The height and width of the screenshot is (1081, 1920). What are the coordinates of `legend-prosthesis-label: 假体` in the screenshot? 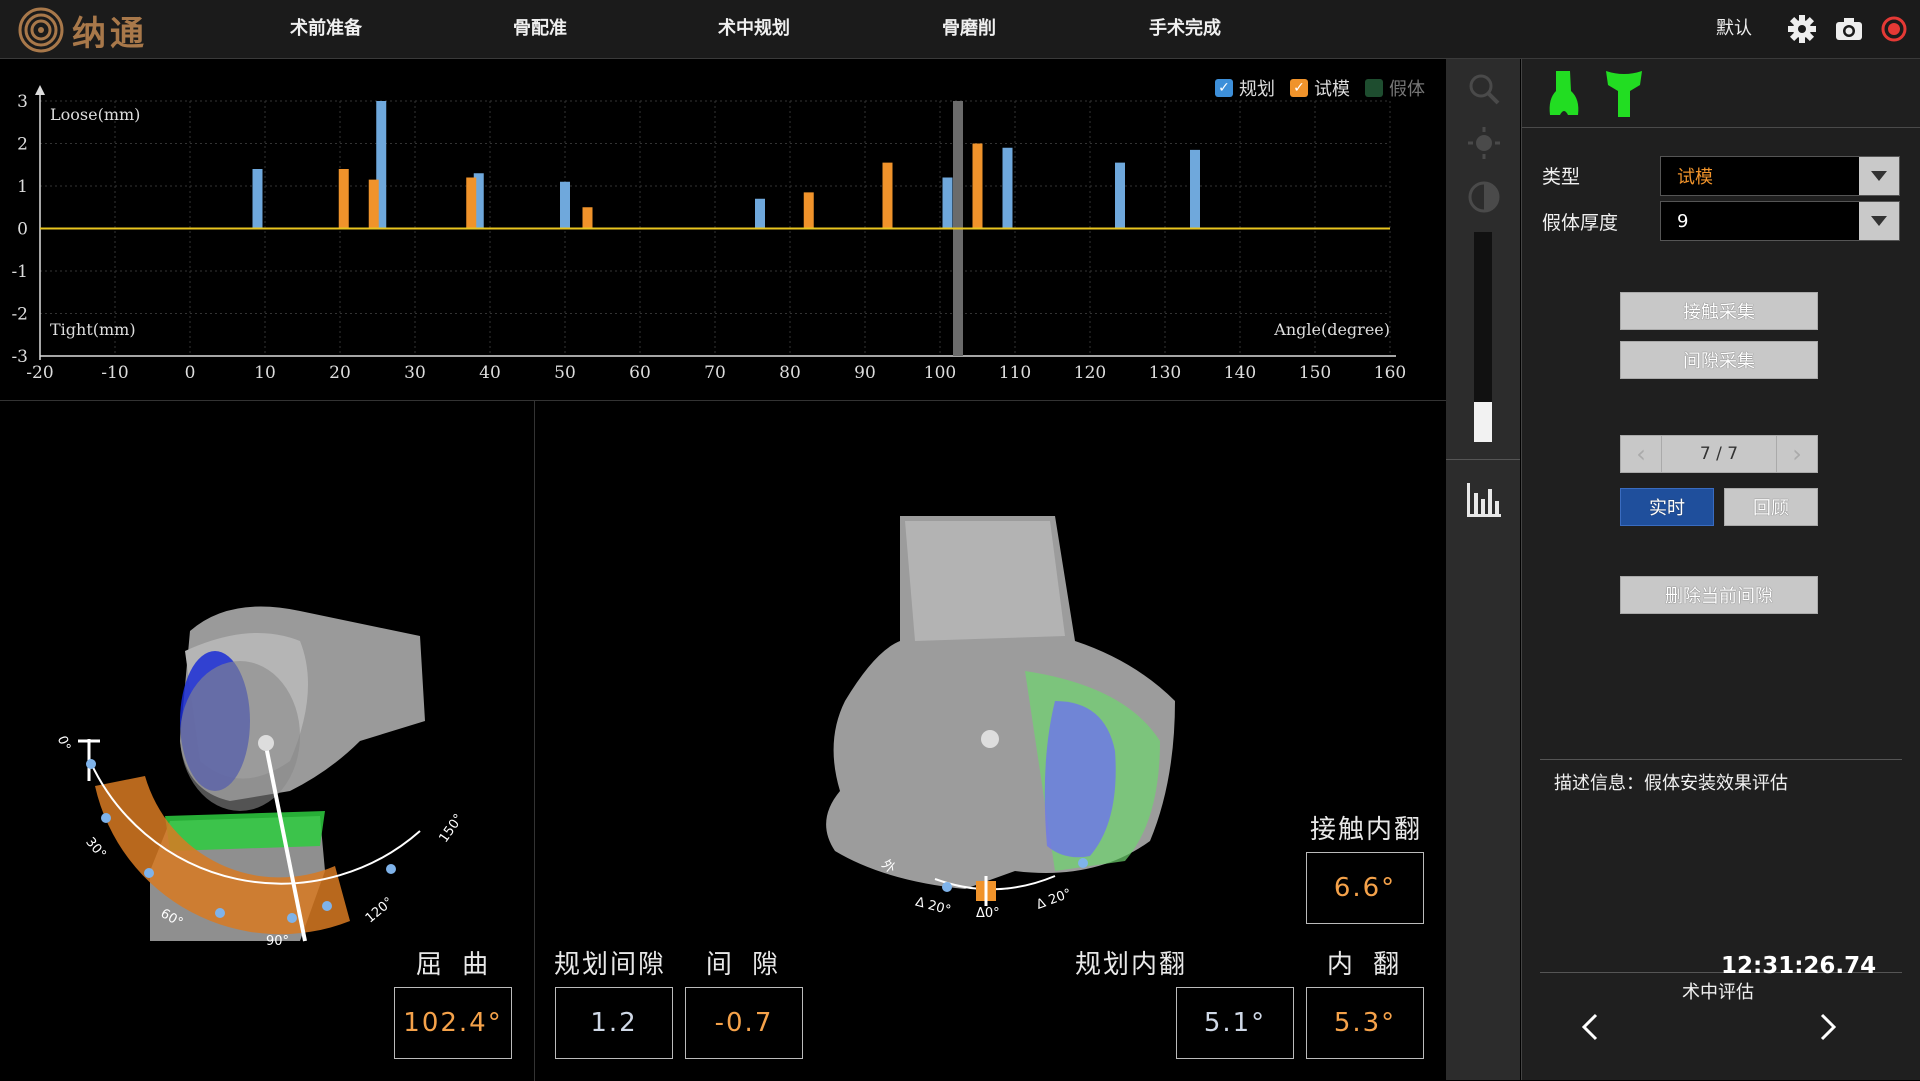 It's located at (1407, 89).